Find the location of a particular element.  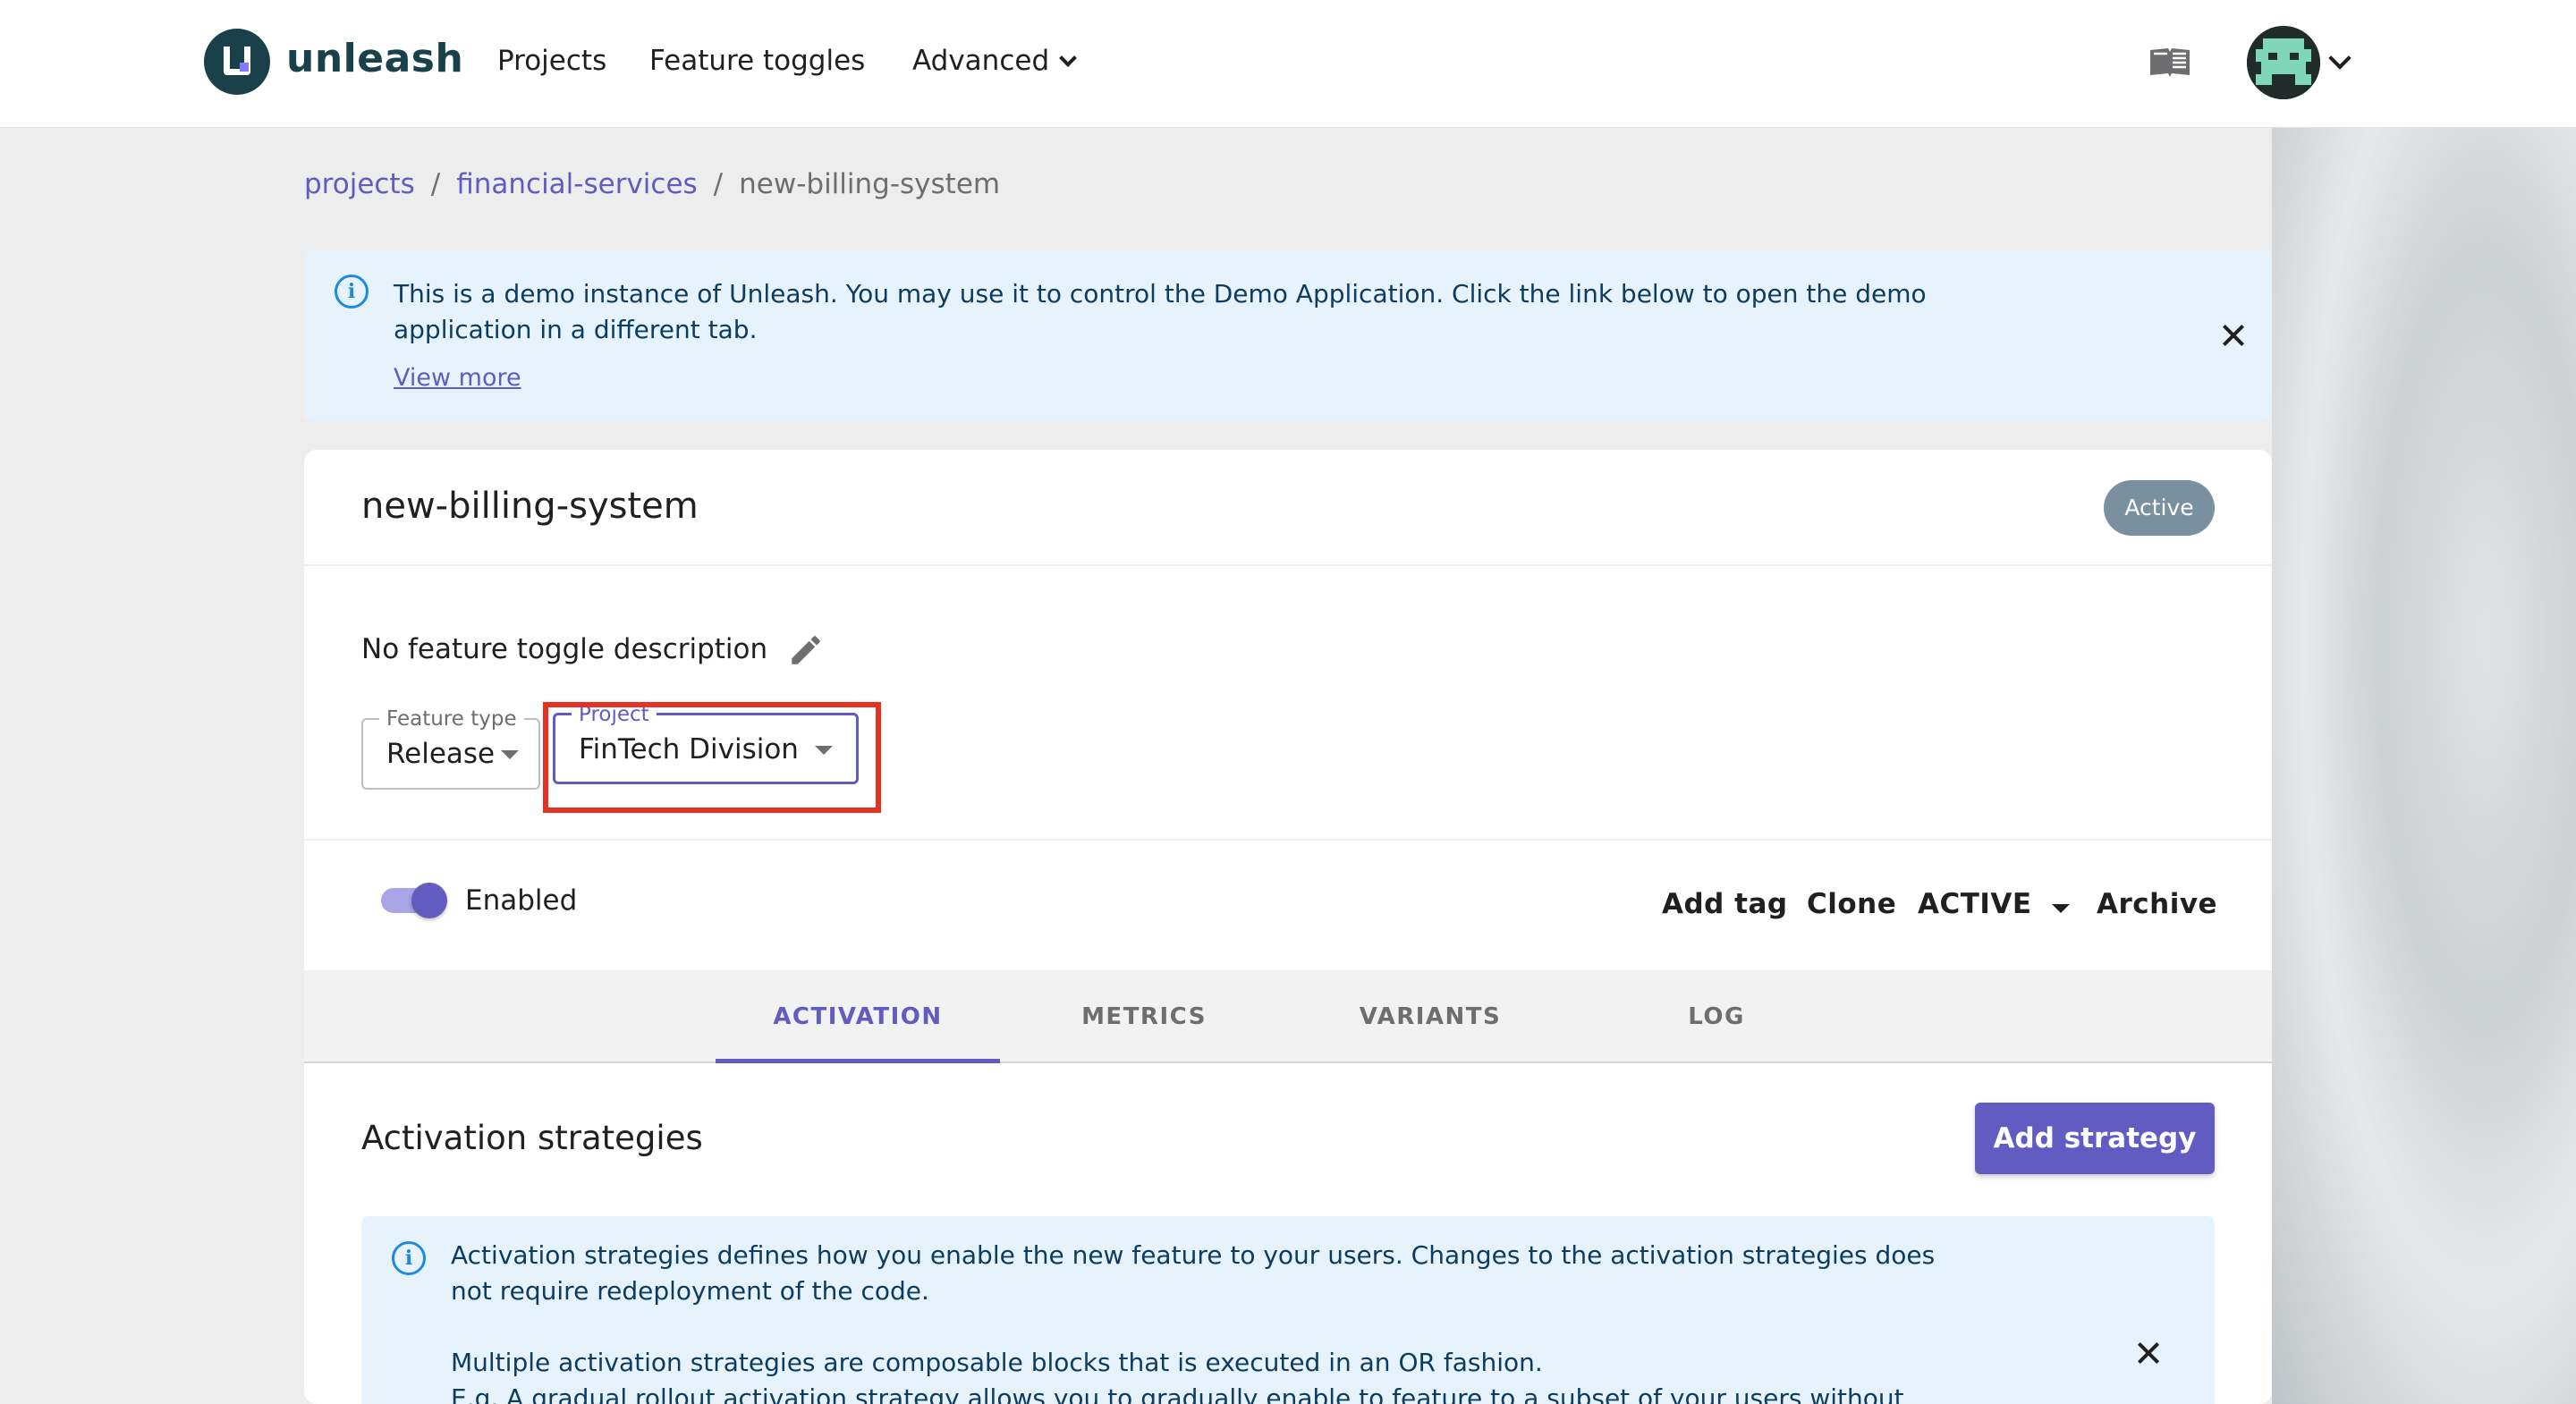

background-decoration is located at coordinates (2424, 766).